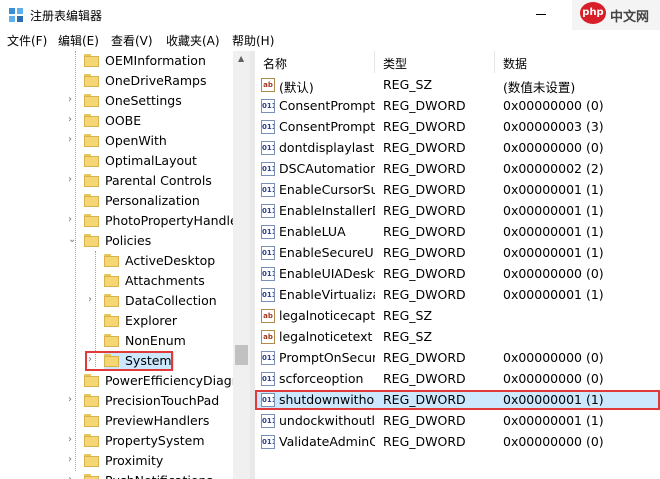  I want to click on tree-item: › PrecisionTouchPad, so click(117, 401).